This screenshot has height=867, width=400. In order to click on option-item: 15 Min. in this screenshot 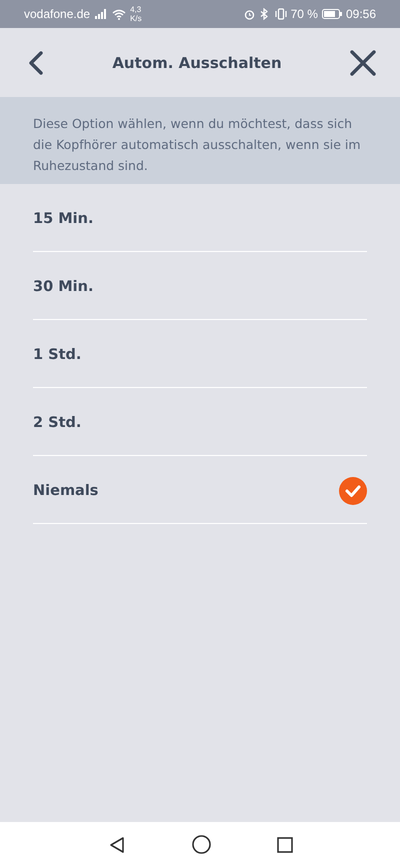, I will do `click(200, 218)`.